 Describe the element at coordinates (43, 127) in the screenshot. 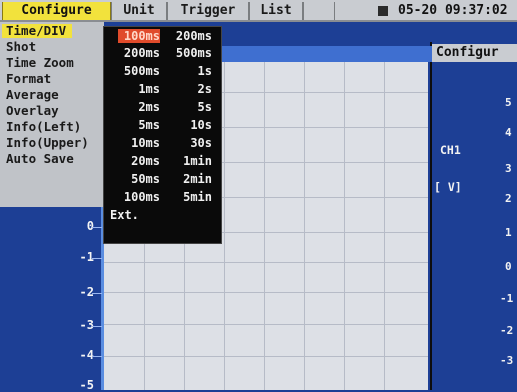

I see `menu-item-info-left: Info(Left)` at that location.